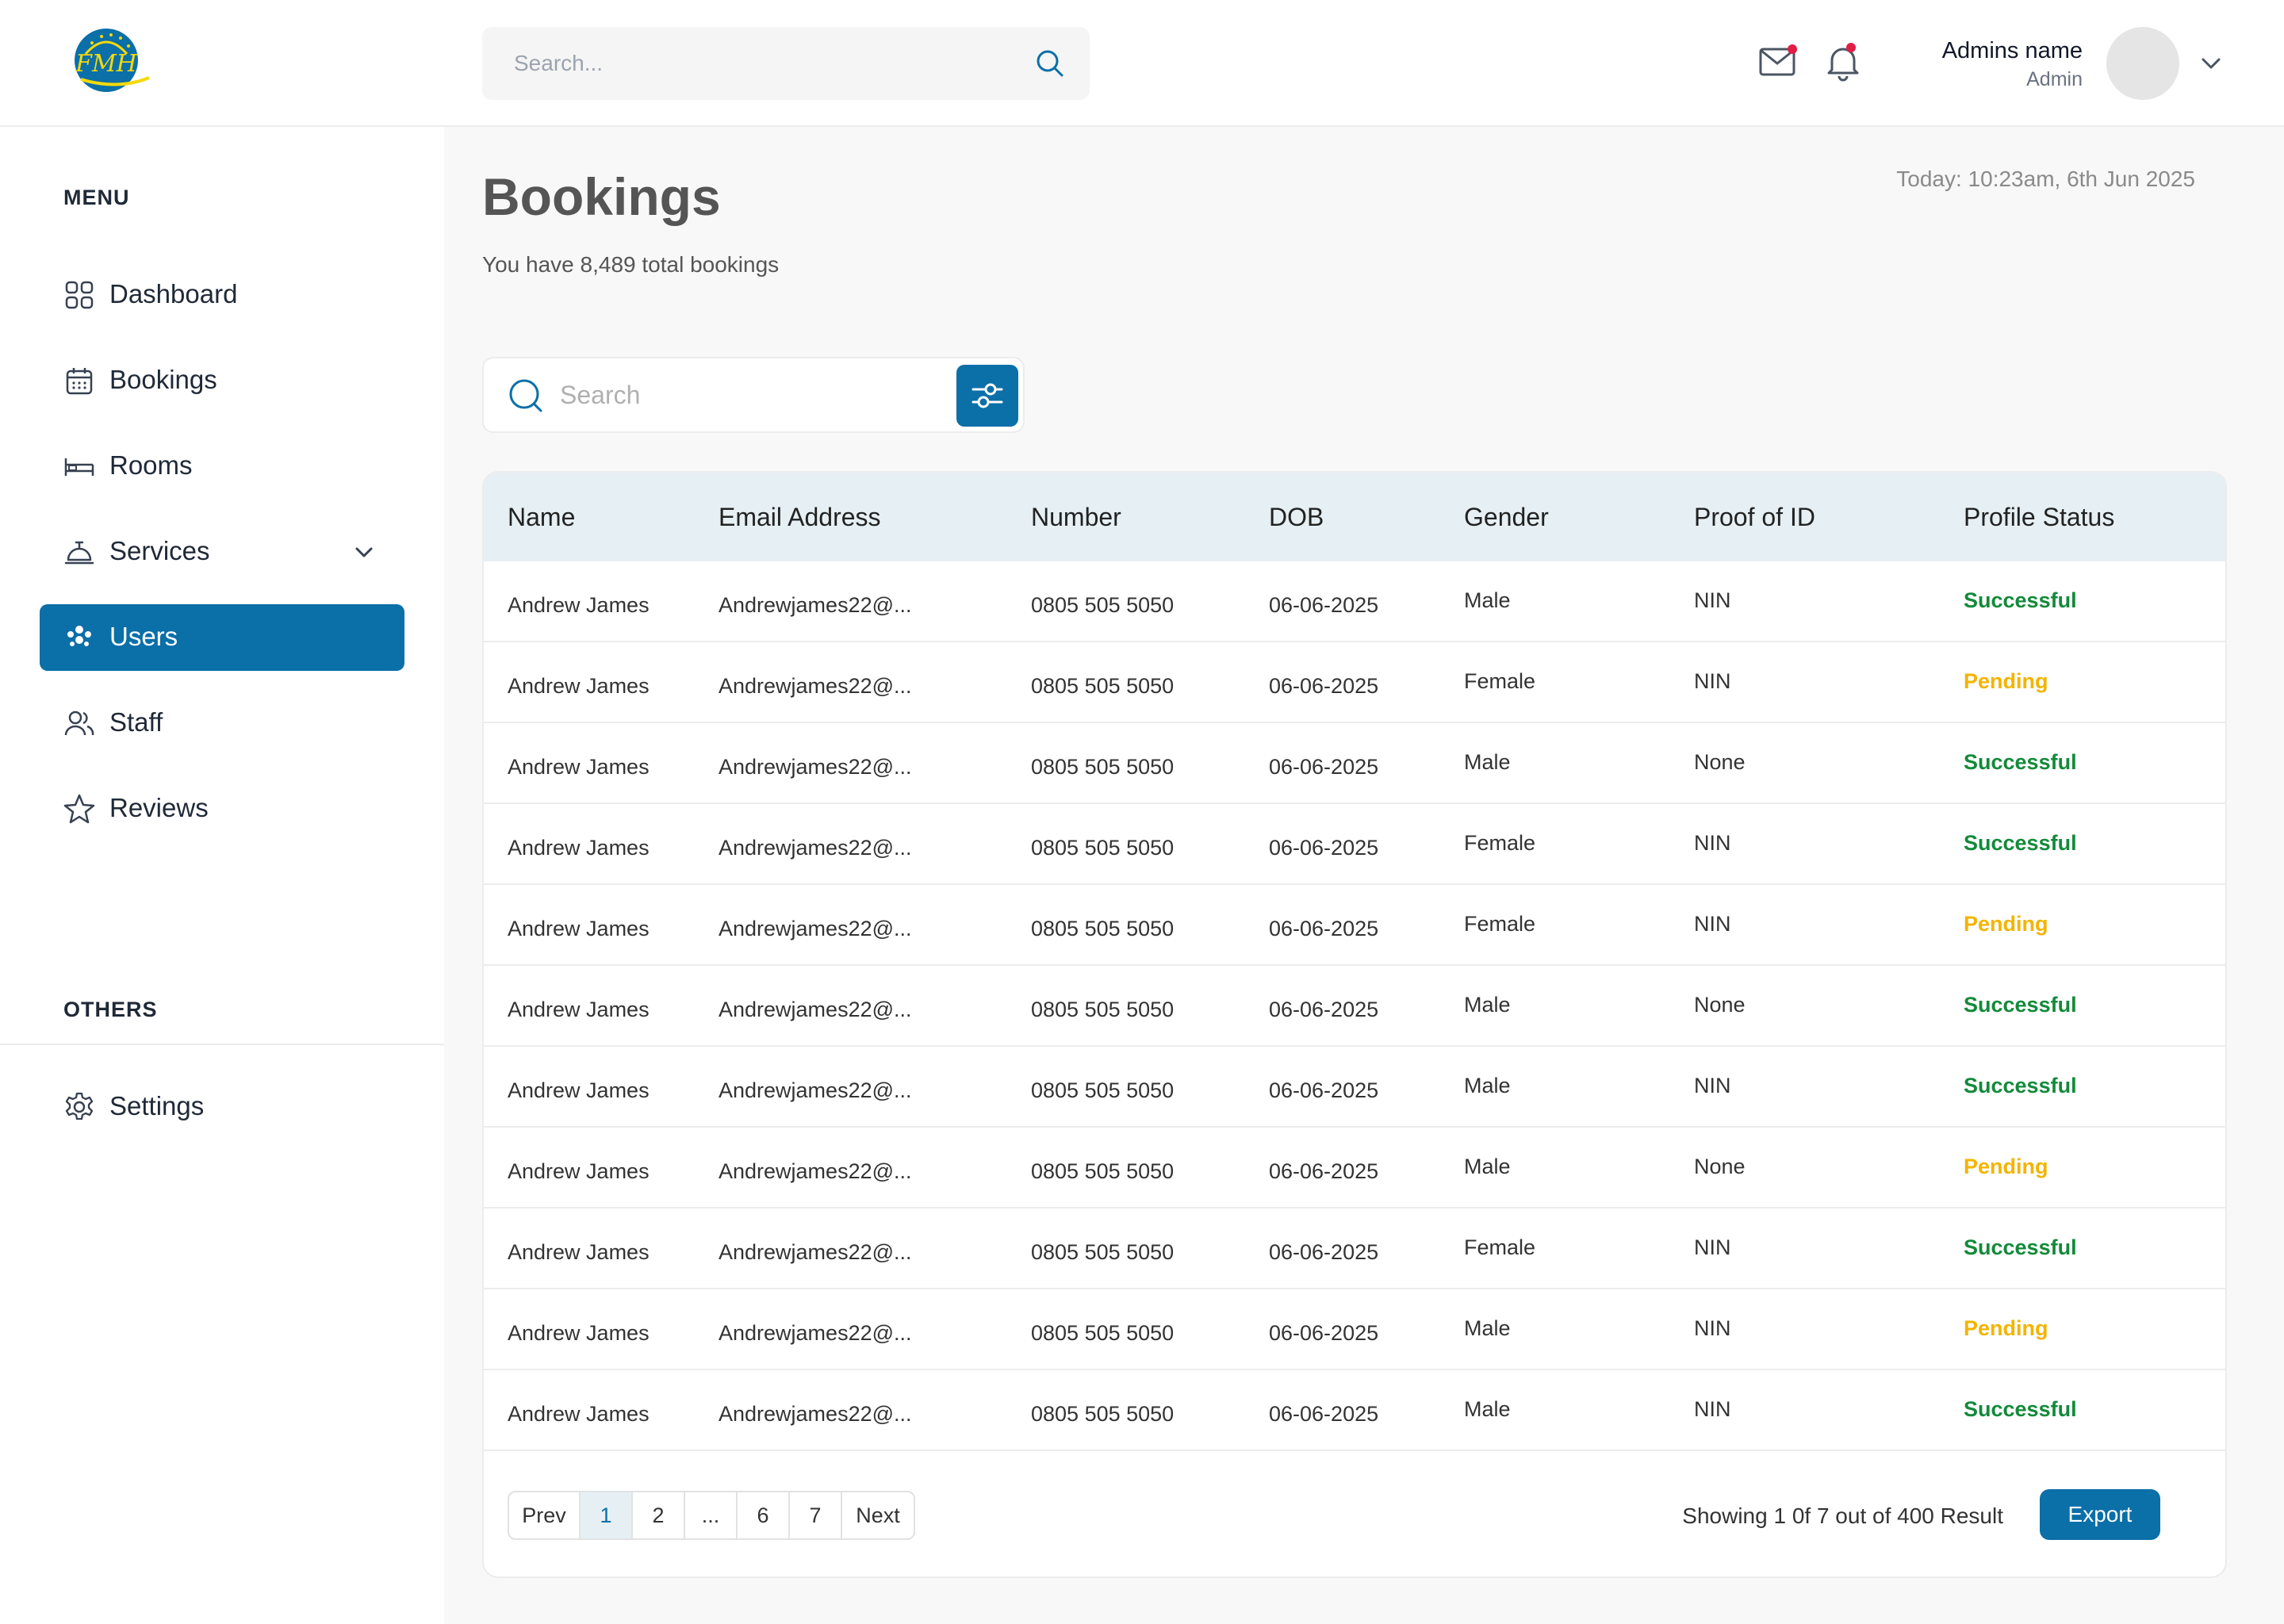 This screenshot has height=1624, width=2284. Describe the element at coordinates (222, 723) in the screenshot. I see `sidebar-item-staff: Staff` at that location.